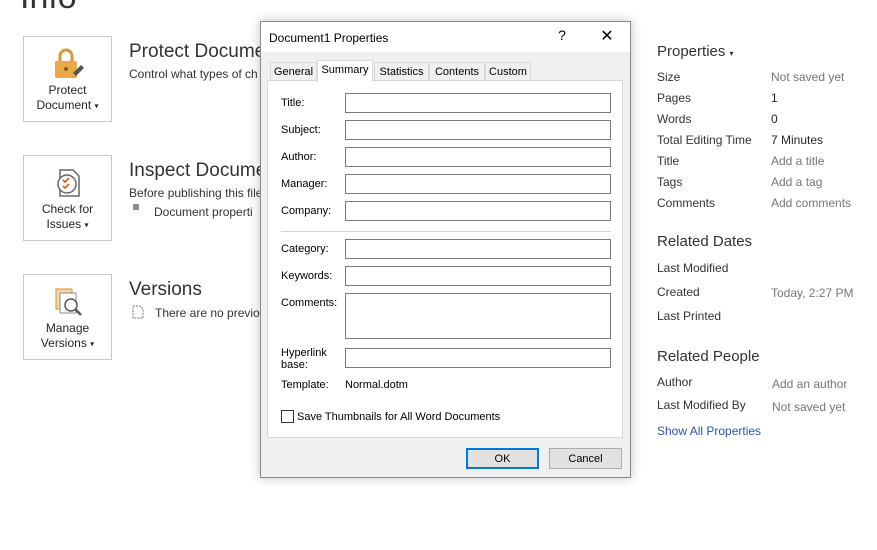  Describe the element at coordinates (607, 37) in the screenshot. I see `close-icon: ✕` at that location.